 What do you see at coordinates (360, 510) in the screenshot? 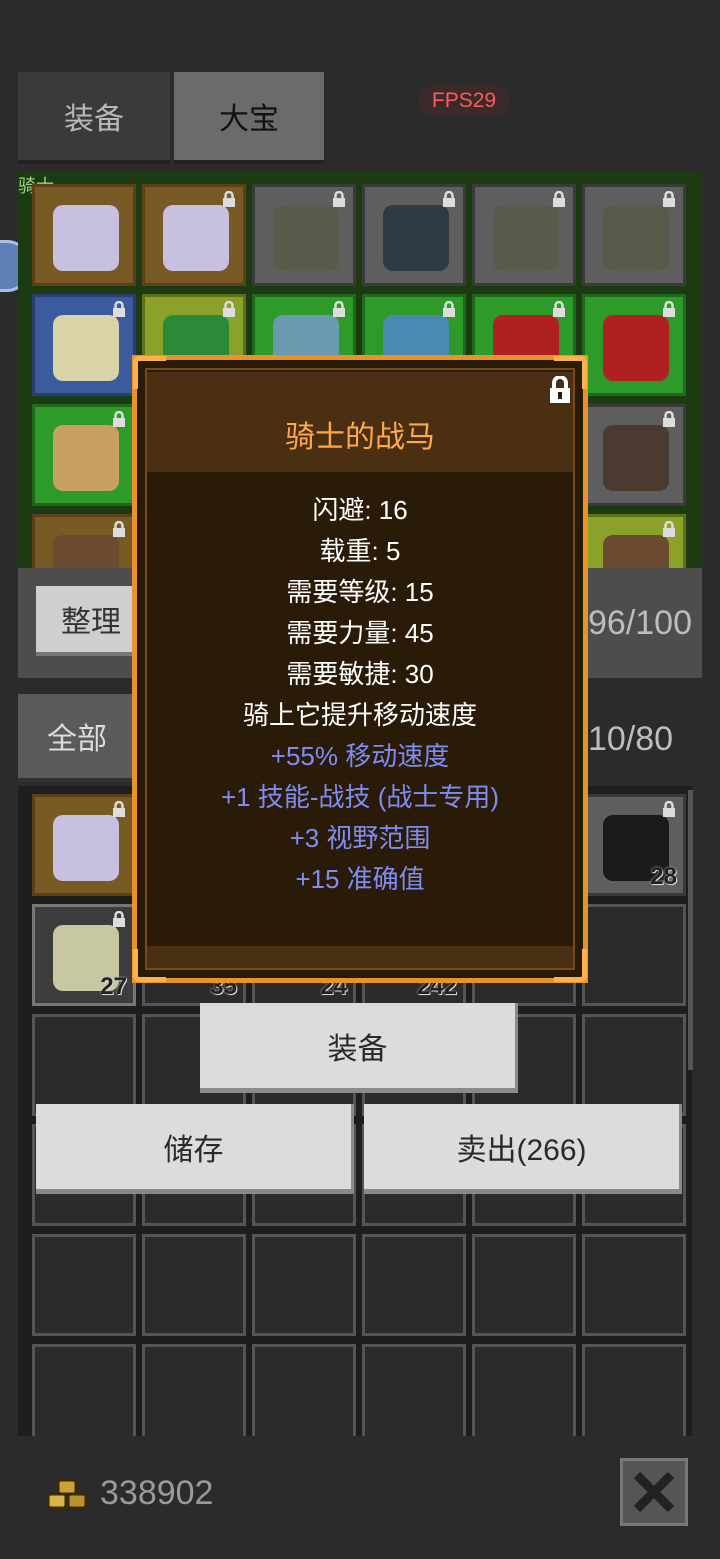
I see `stat-line: 闪避: 16` at bounding box center [360, 510].